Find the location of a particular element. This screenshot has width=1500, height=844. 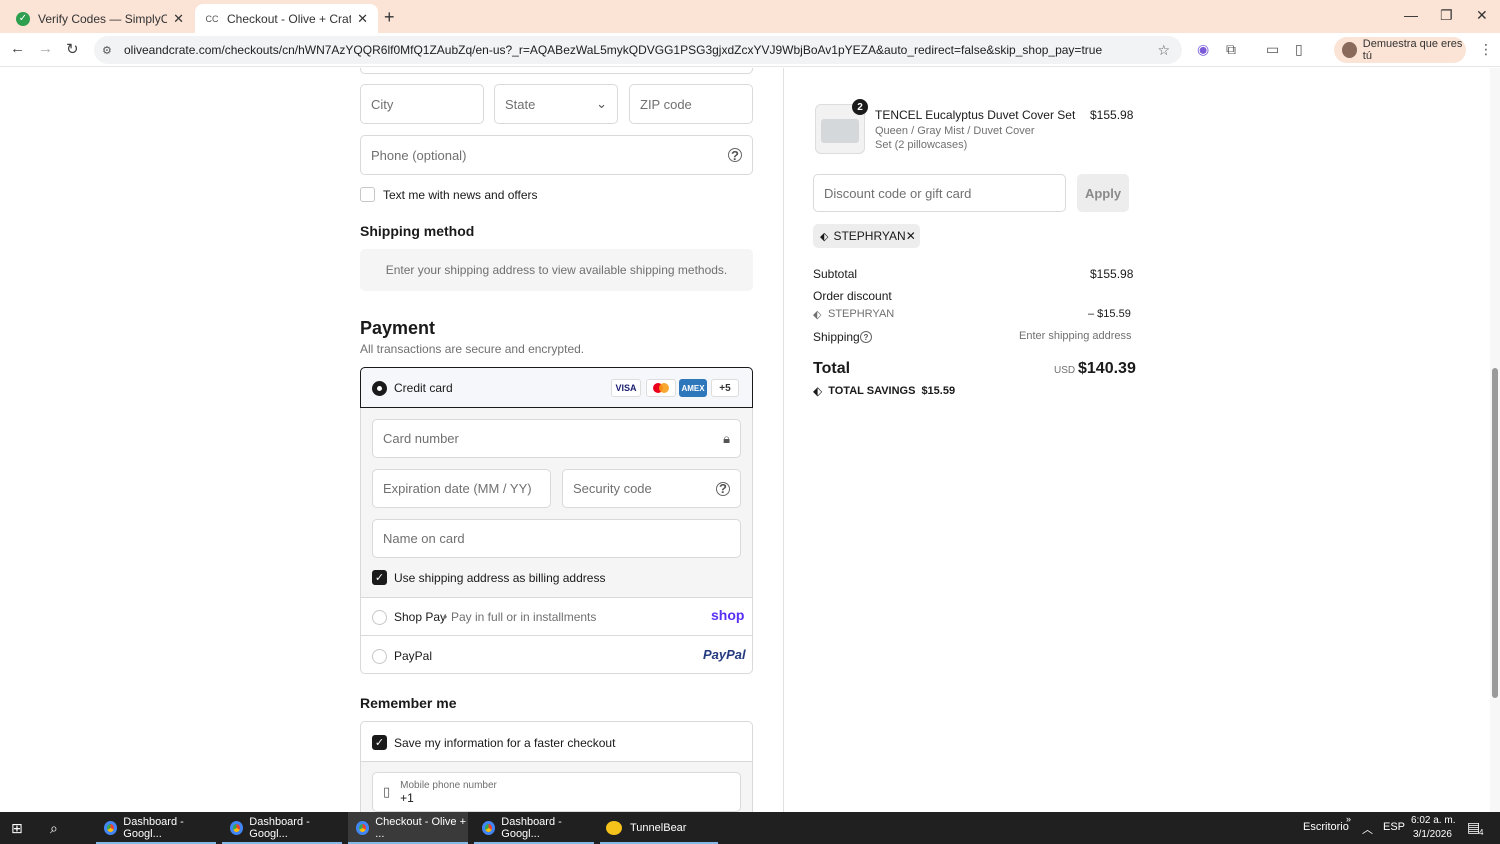

credit-card-radio is located at coordinates (379, 388).